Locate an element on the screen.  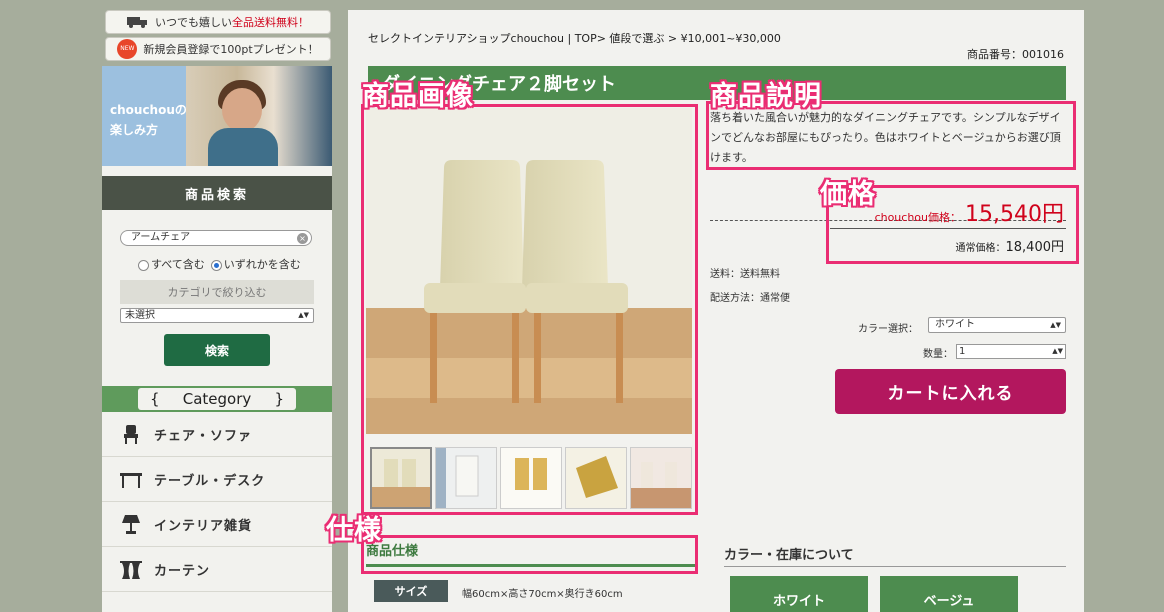
stepper-arrow-icon: ▲▼ is located at coordinates (1057, 351).